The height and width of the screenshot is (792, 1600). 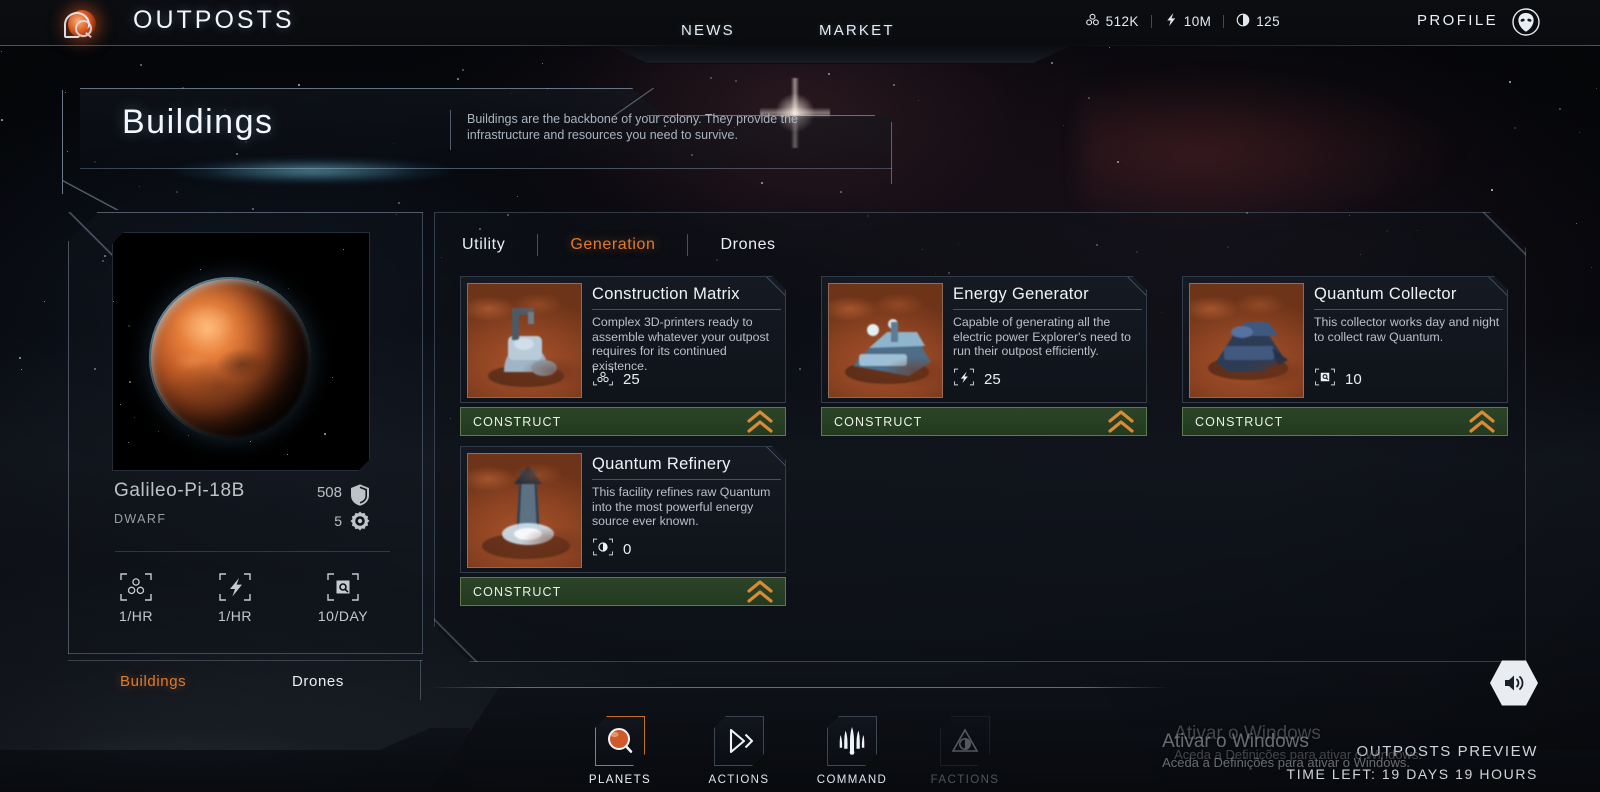 I want to click on bottom-nav-actions: ACTIONS, so click(x=739, y=751).